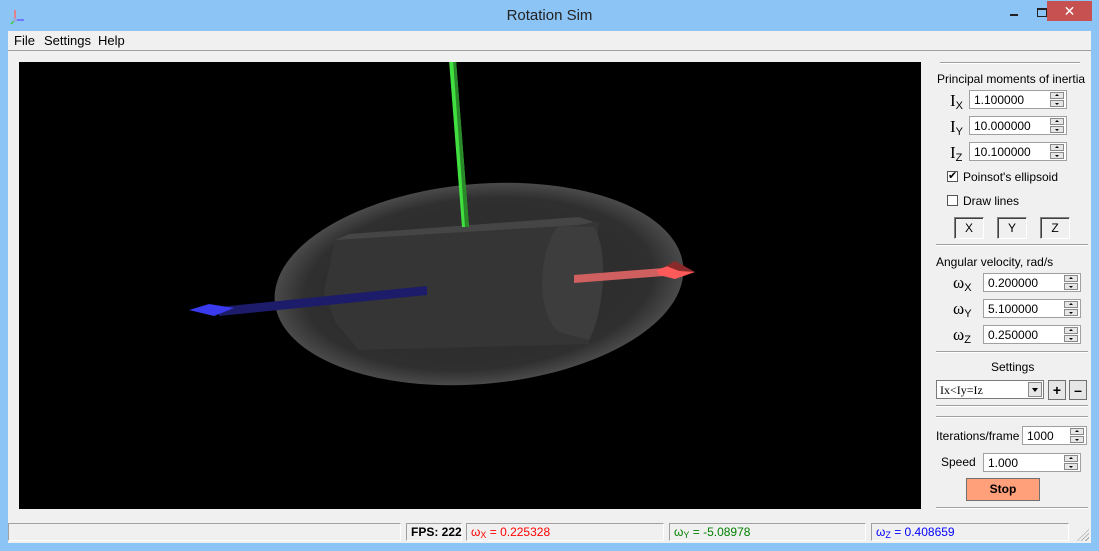  I want to click on menu-help: Help, so click(111, 40).